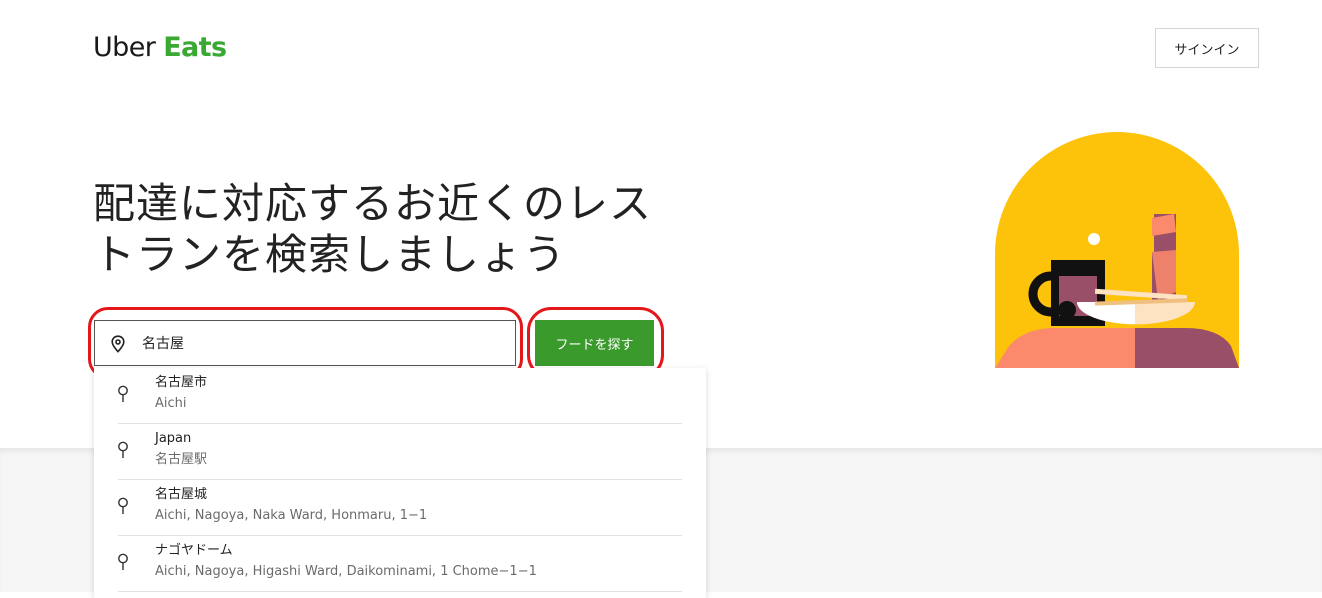 Image resolution: width=1322 pixels, height=598 pixels. I want to click on logo-uber-text: Uber, so click(124, 47).